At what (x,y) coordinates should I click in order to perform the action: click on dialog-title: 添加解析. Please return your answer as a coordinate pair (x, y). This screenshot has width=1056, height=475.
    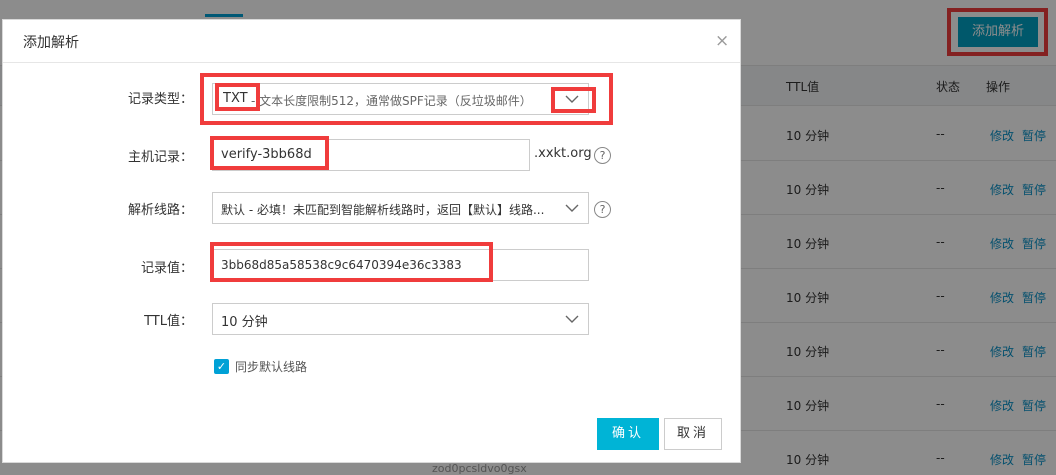
    Looking at the image, I should click on (51, 43).